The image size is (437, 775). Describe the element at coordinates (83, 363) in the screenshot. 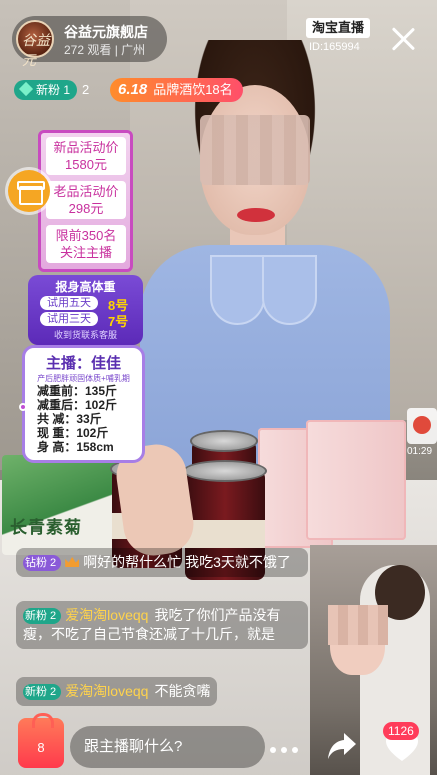

I see `anchor-title: 主播：佳佳` at that location.